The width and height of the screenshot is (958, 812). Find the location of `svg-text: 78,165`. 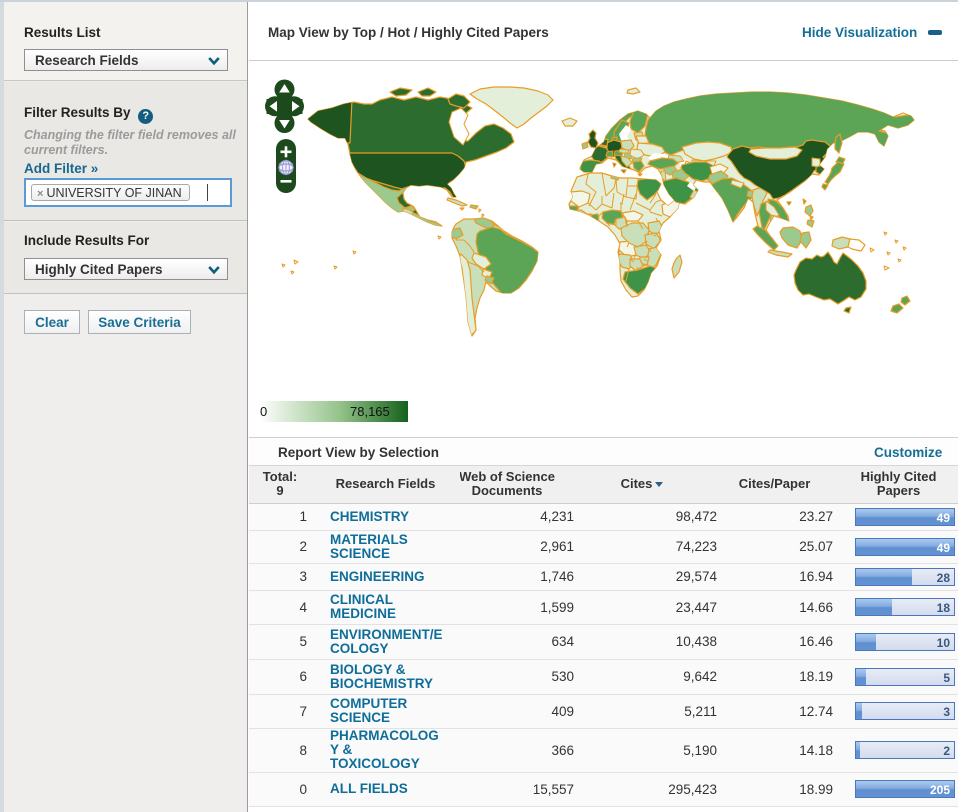

svg-text: 78,165 is located at coordinates (370, 411).